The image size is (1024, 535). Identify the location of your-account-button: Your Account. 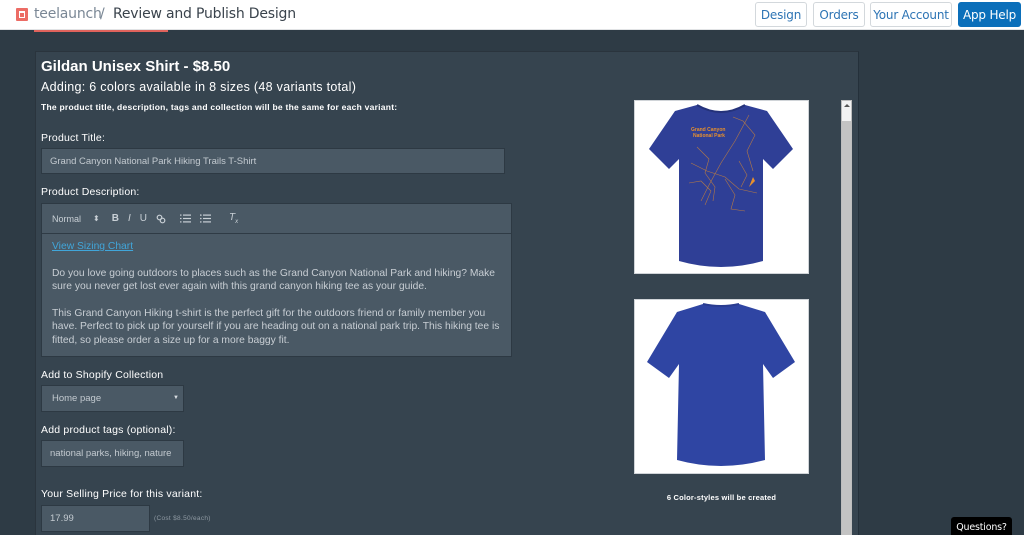
(911, 14).